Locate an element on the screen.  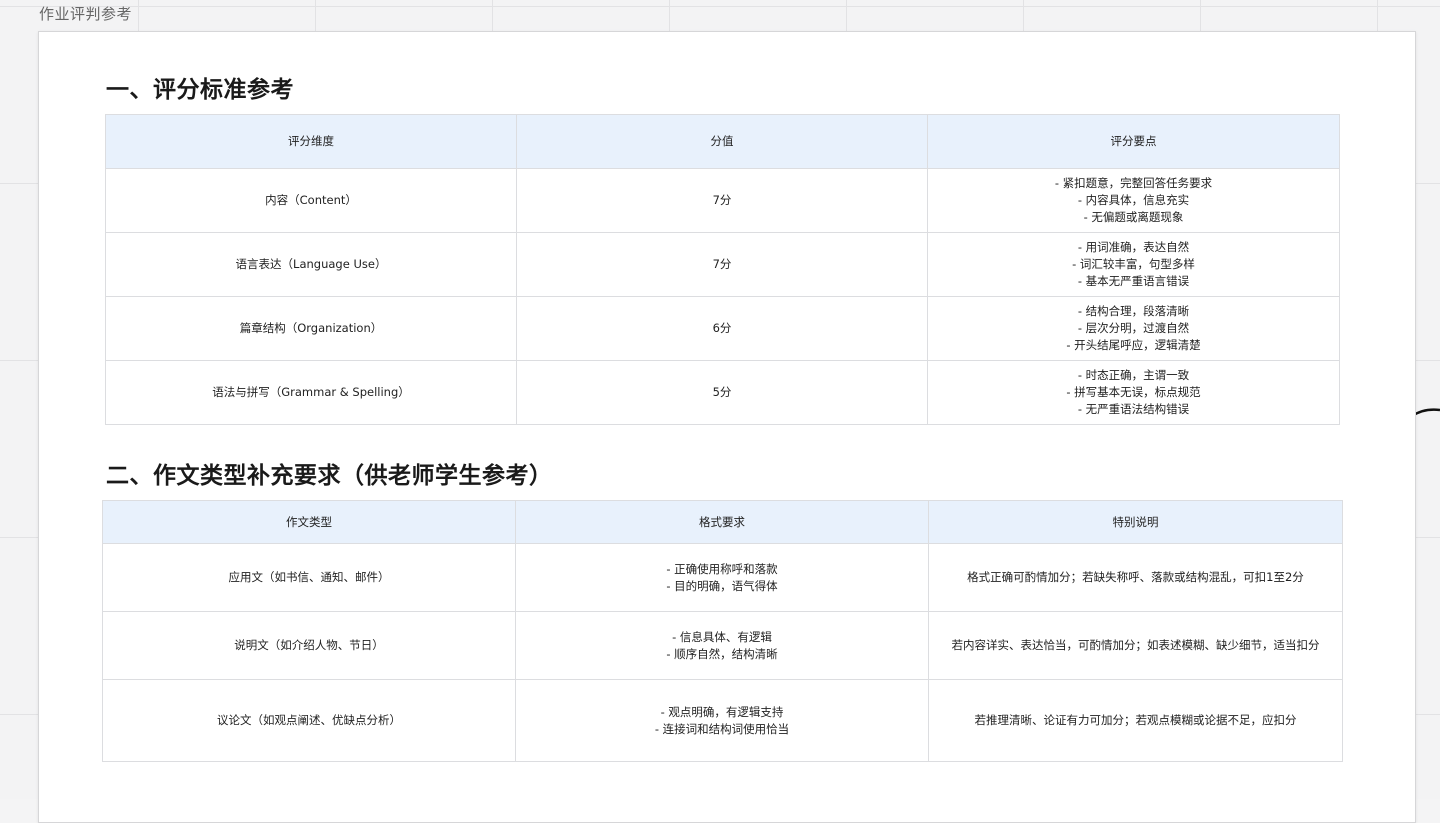
header-dimension: 评分维度 is located at coordinates (311, 141).